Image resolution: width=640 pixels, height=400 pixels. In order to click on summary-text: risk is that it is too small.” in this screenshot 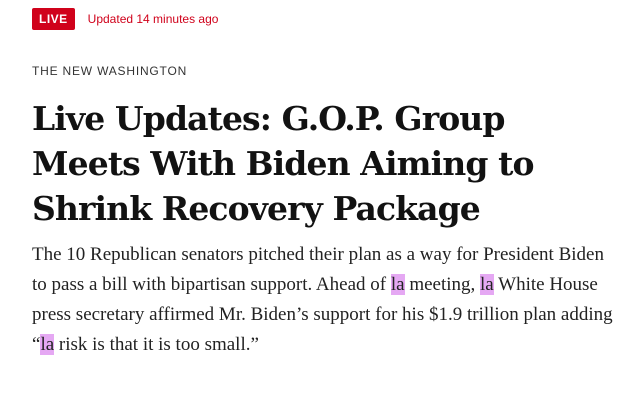, I will do `click(156, 344)`.